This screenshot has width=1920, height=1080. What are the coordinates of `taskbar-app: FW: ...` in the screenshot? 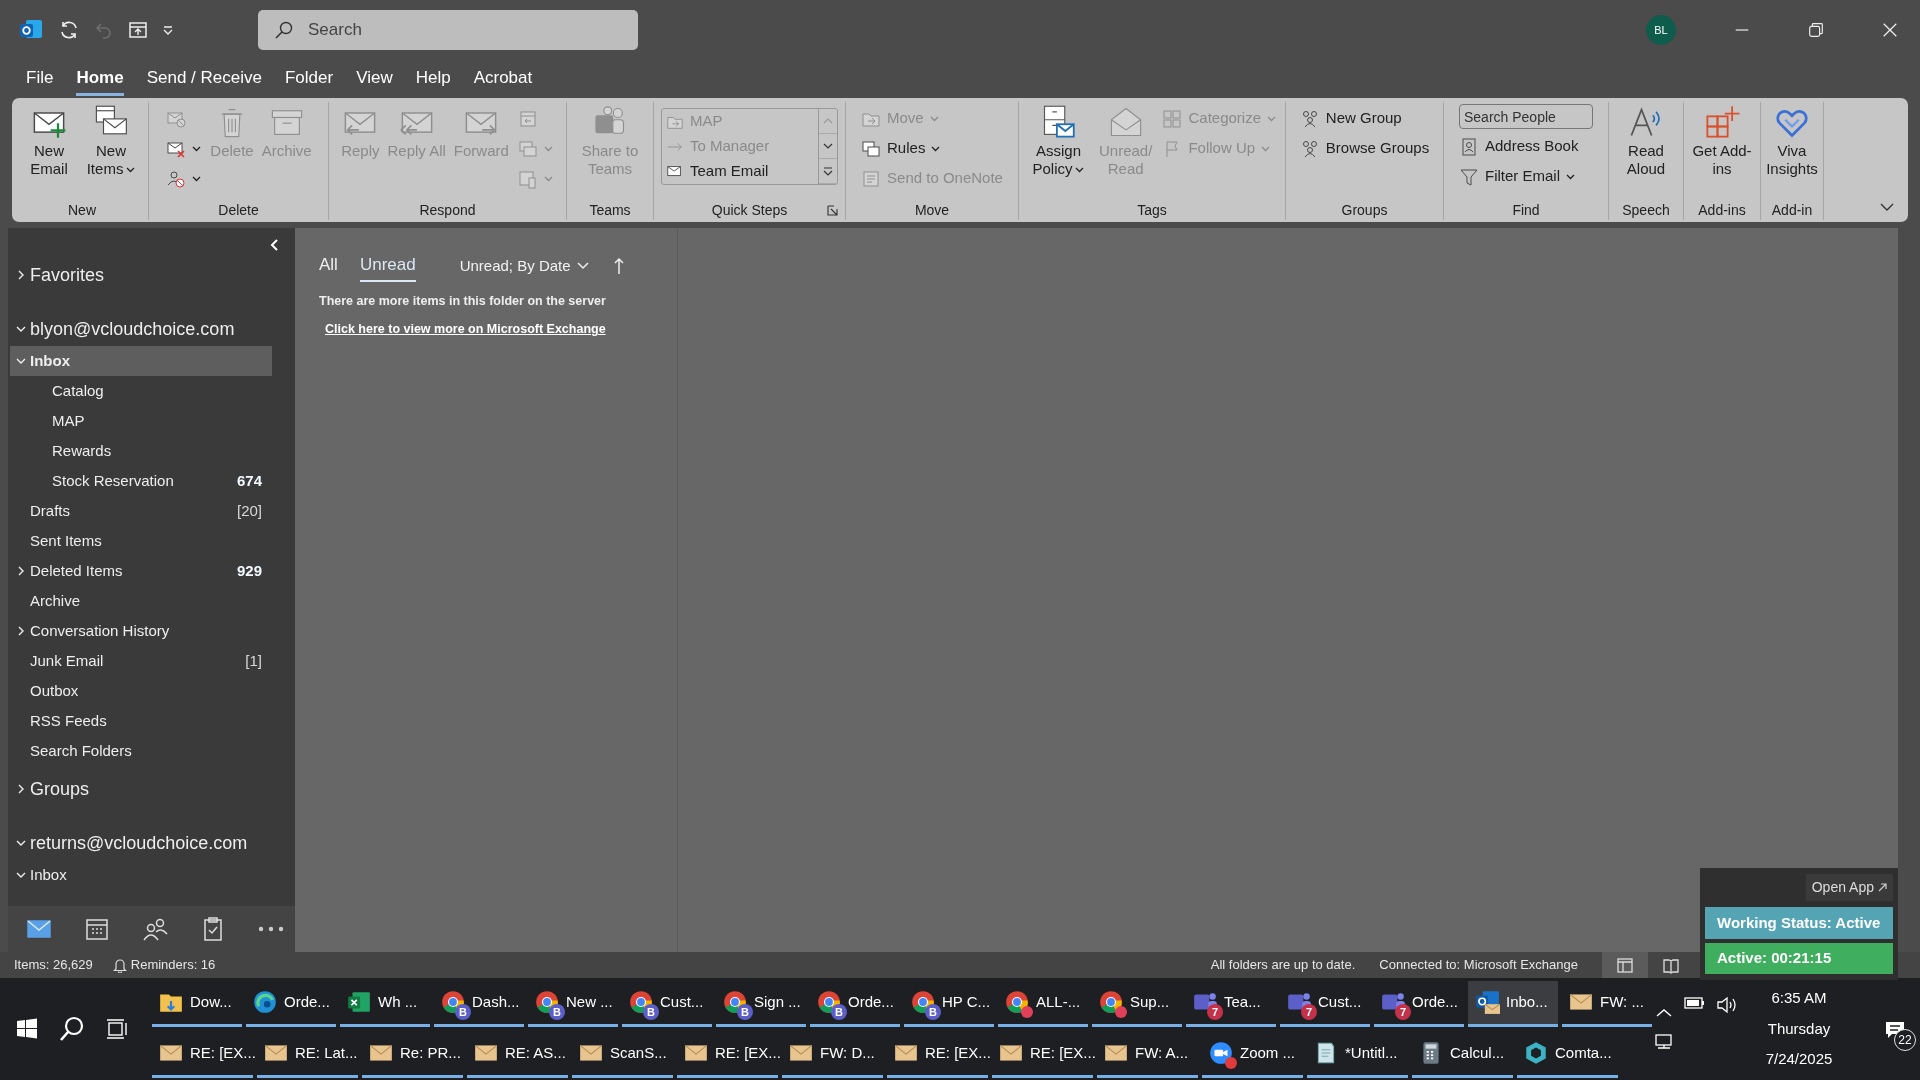 It's located at (1607, 1003).